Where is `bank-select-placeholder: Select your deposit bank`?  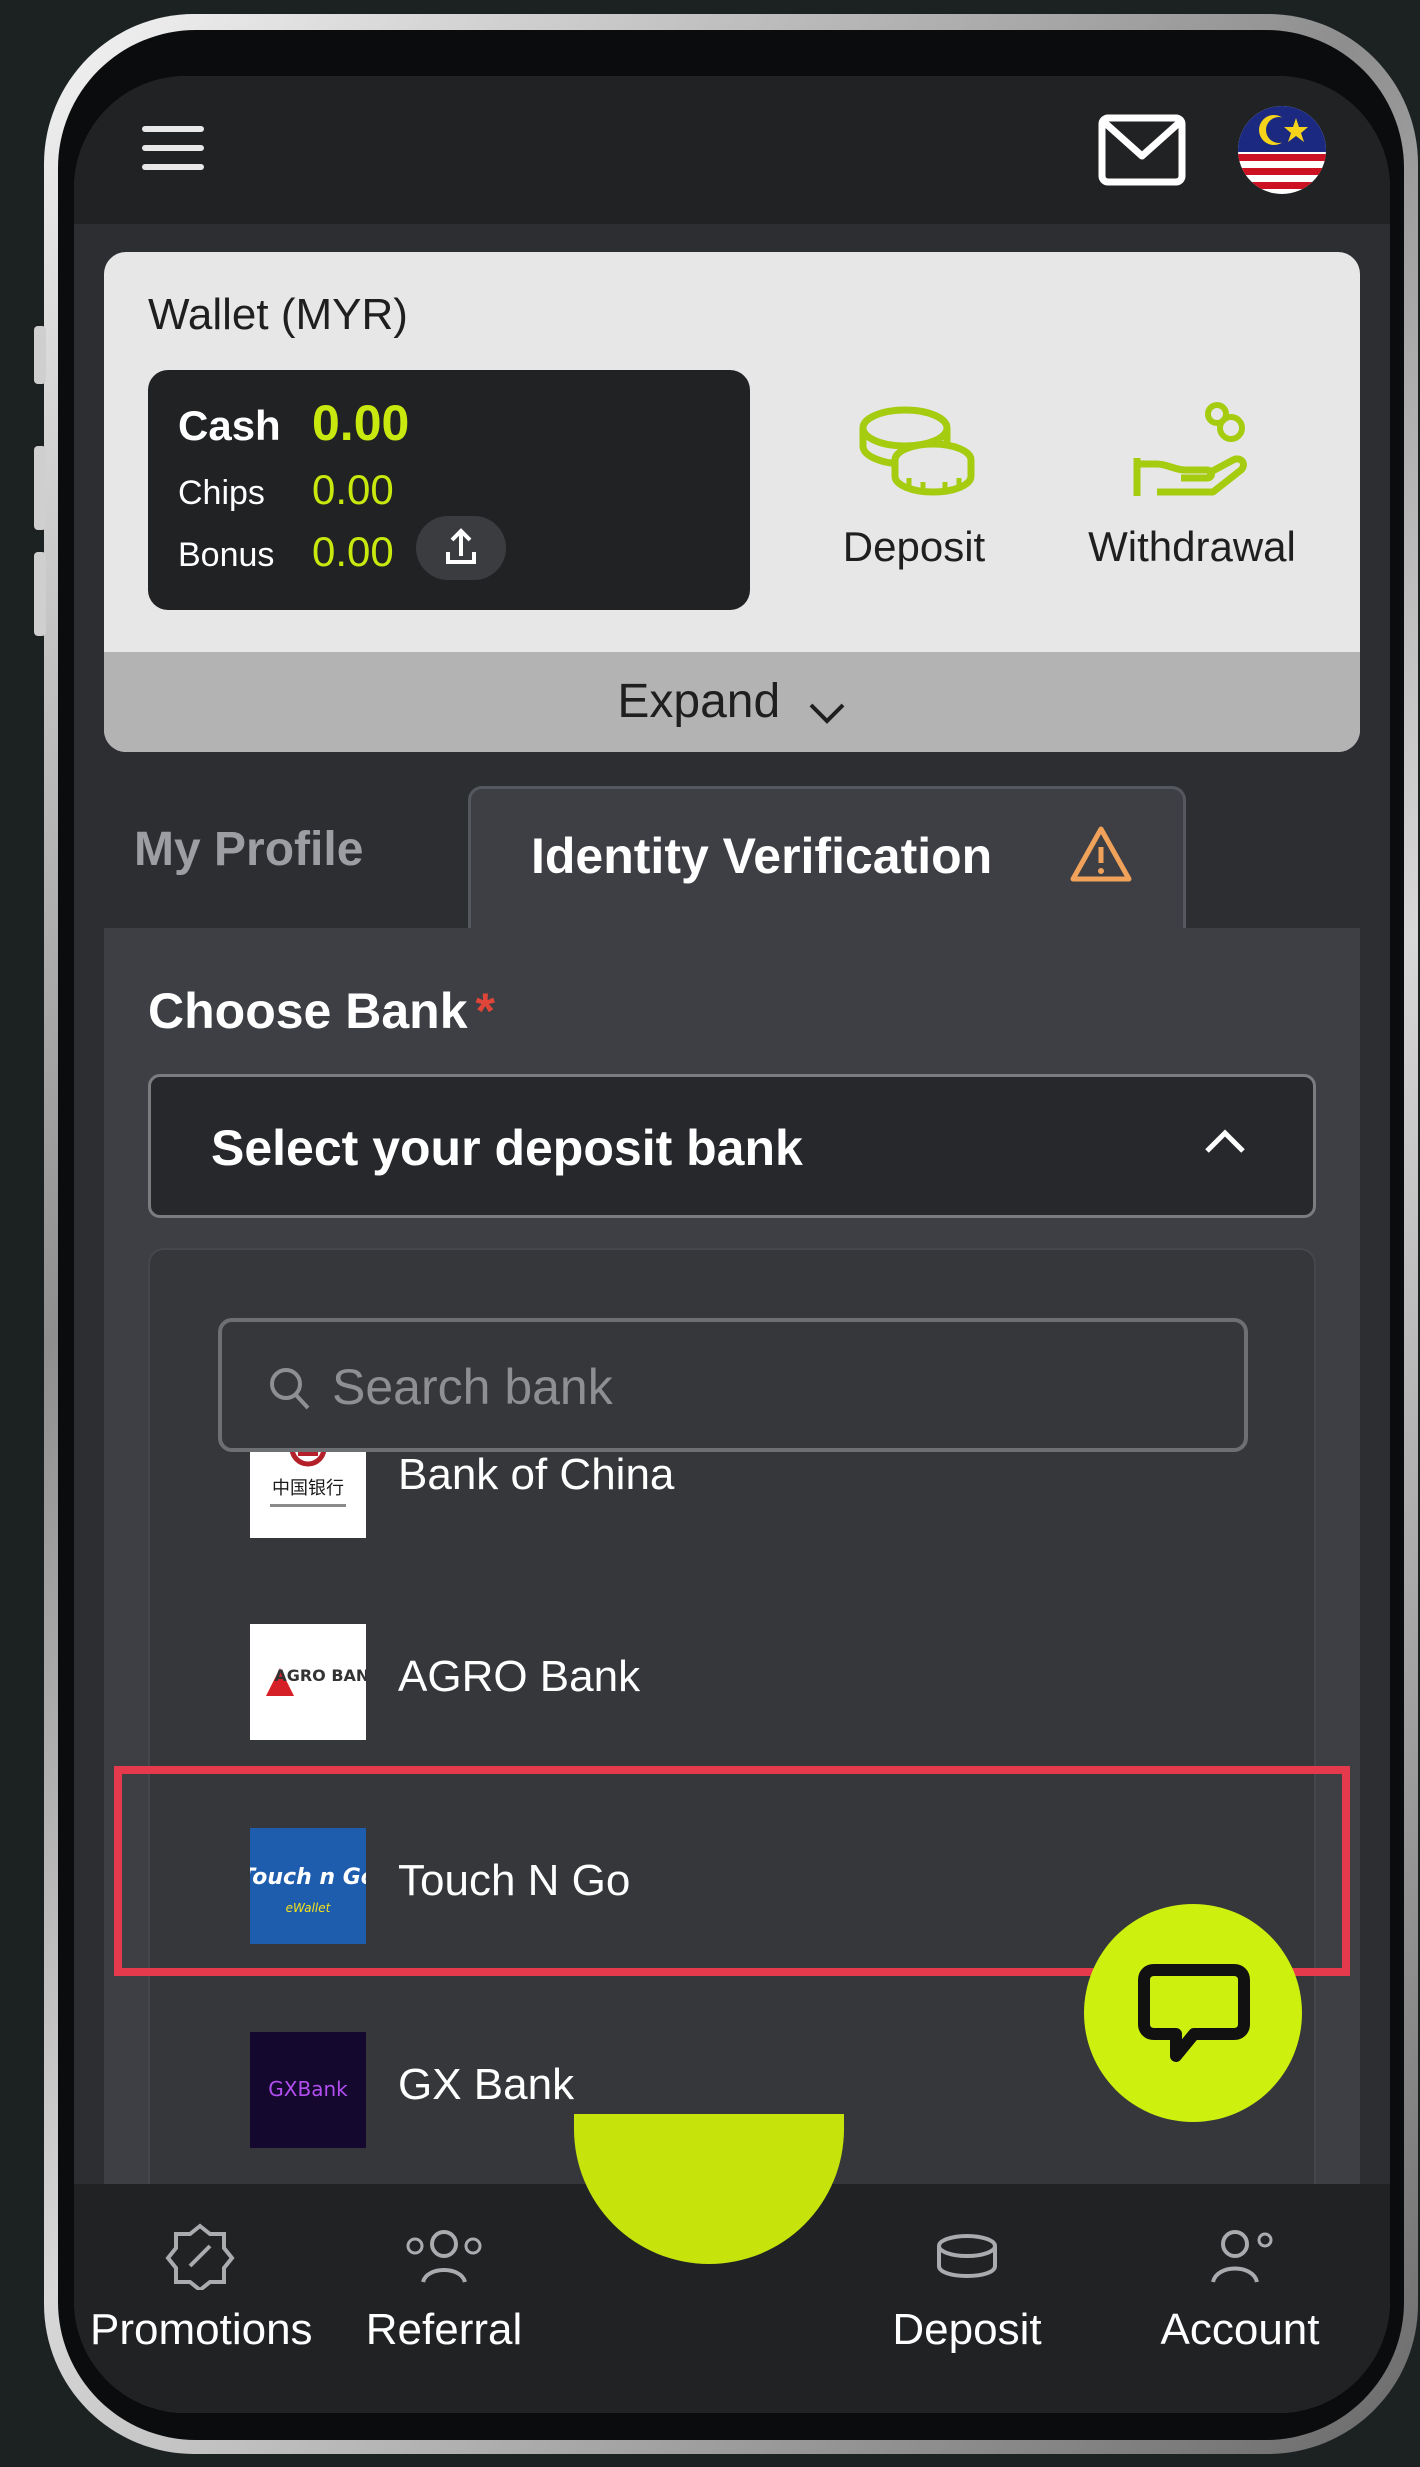
bank-select-placeholder: Select your deposit bank is located at coordinates (507, 1148).